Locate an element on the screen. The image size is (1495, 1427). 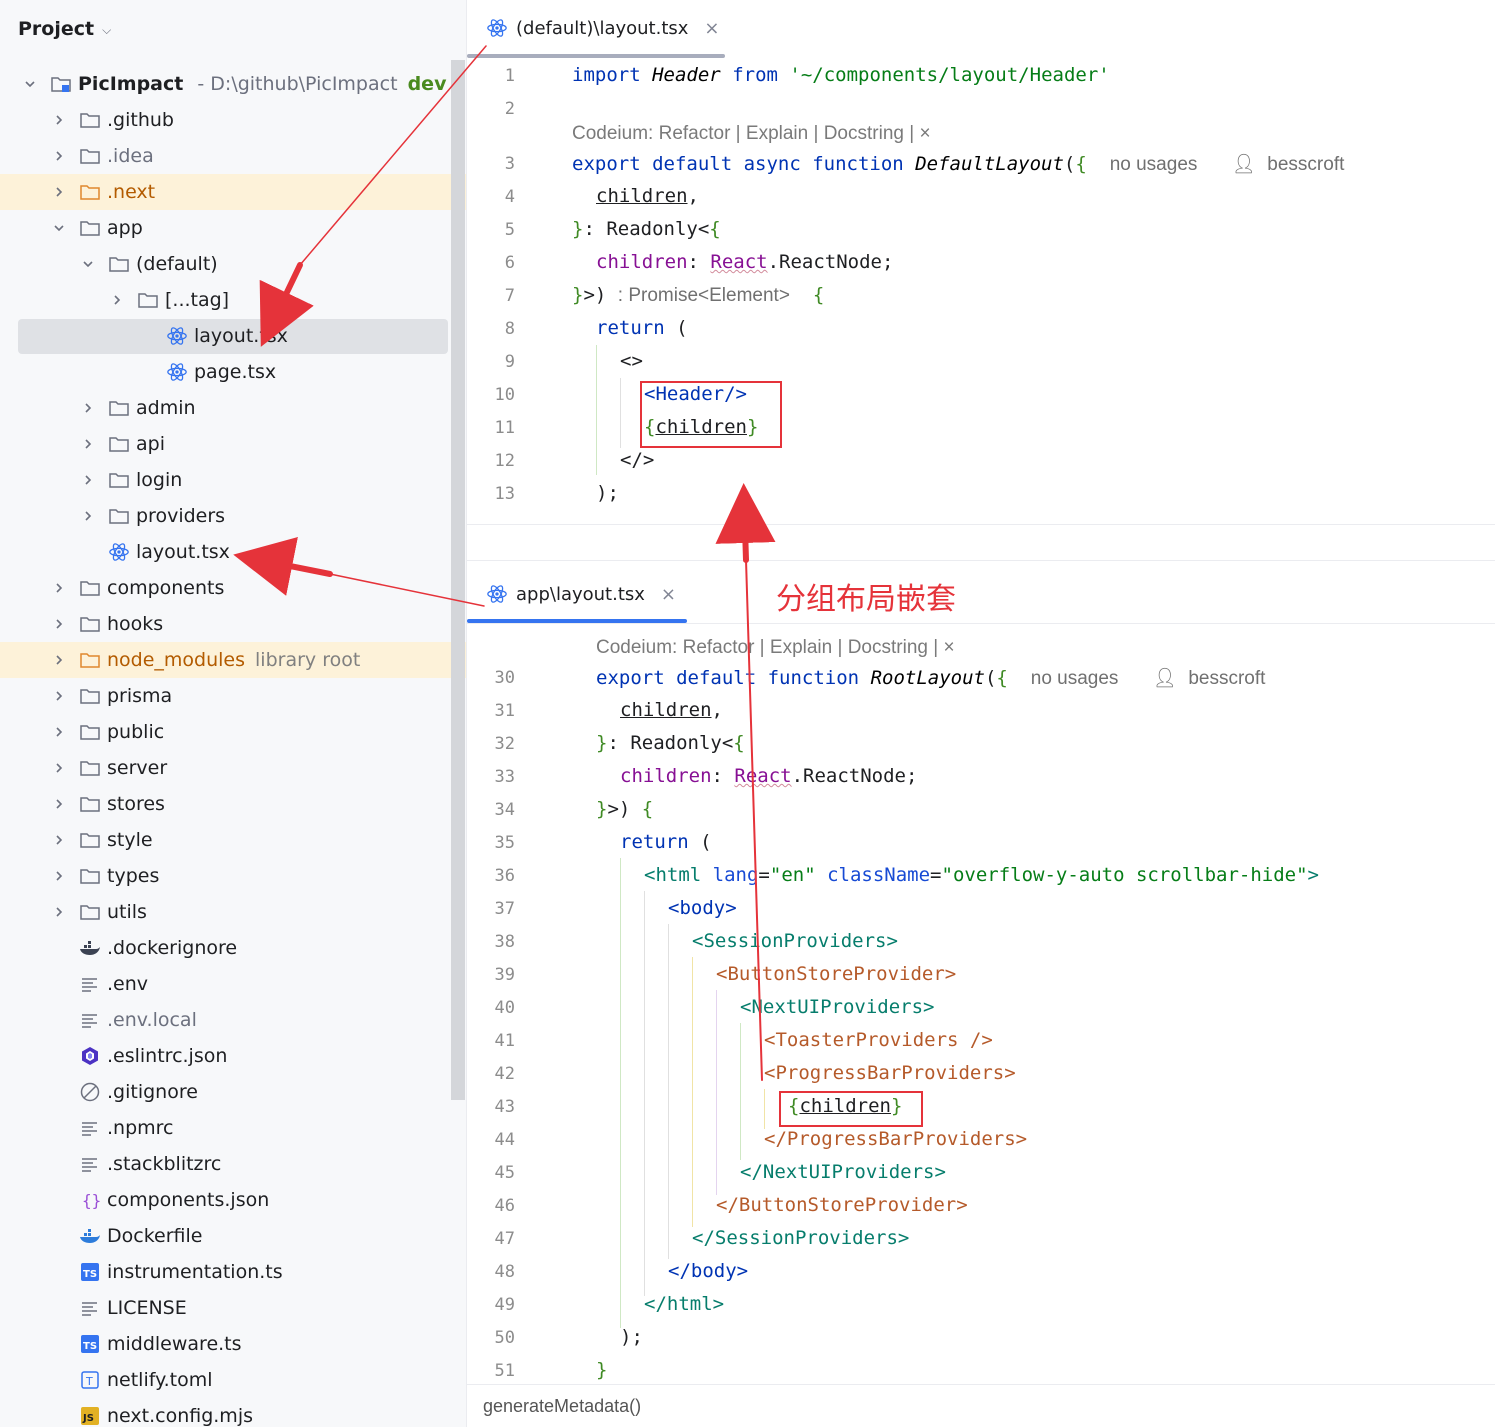
tree-item: .dockerignore is located at coordinates (233, 948).